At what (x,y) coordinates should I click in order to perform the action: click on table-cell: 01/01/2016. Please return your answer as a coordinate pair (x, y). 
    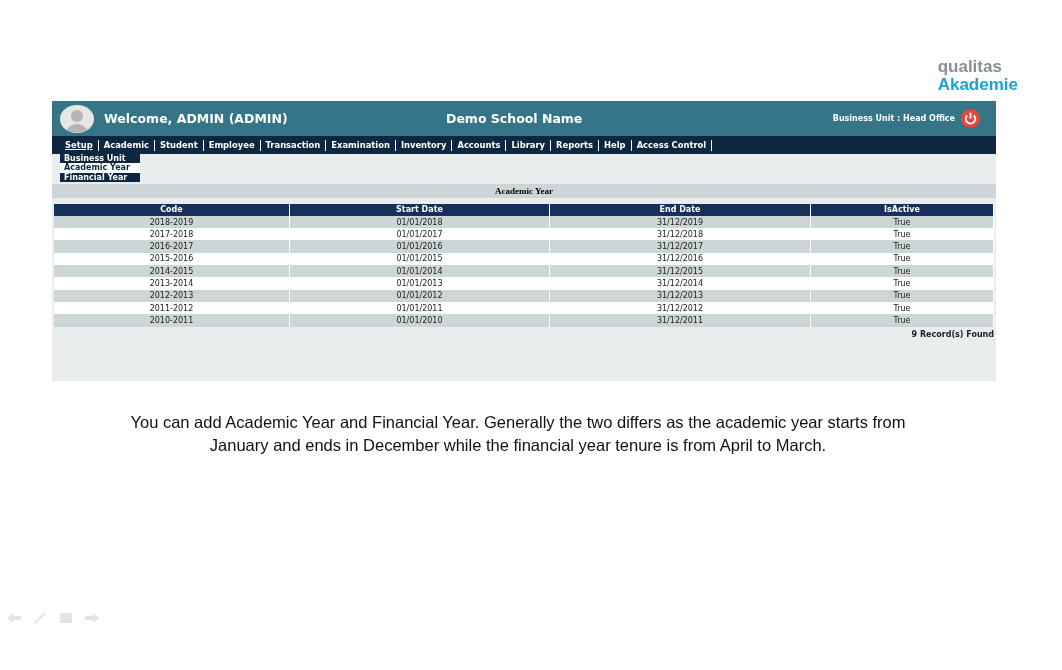
    Looking at the image, I should click on (419, 246).